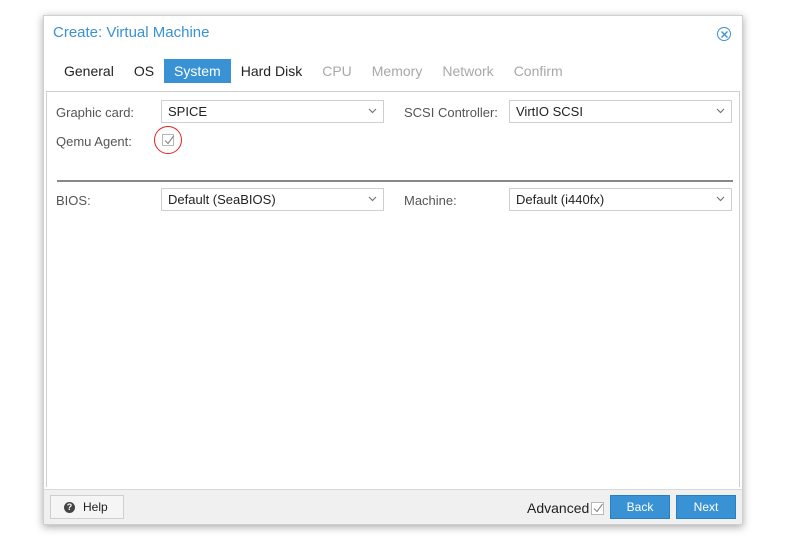 This screenshot has height=547, width=788. Describe the element at coordinates (197, 71) in the screenshot. I see `tab-system: System` at that location.